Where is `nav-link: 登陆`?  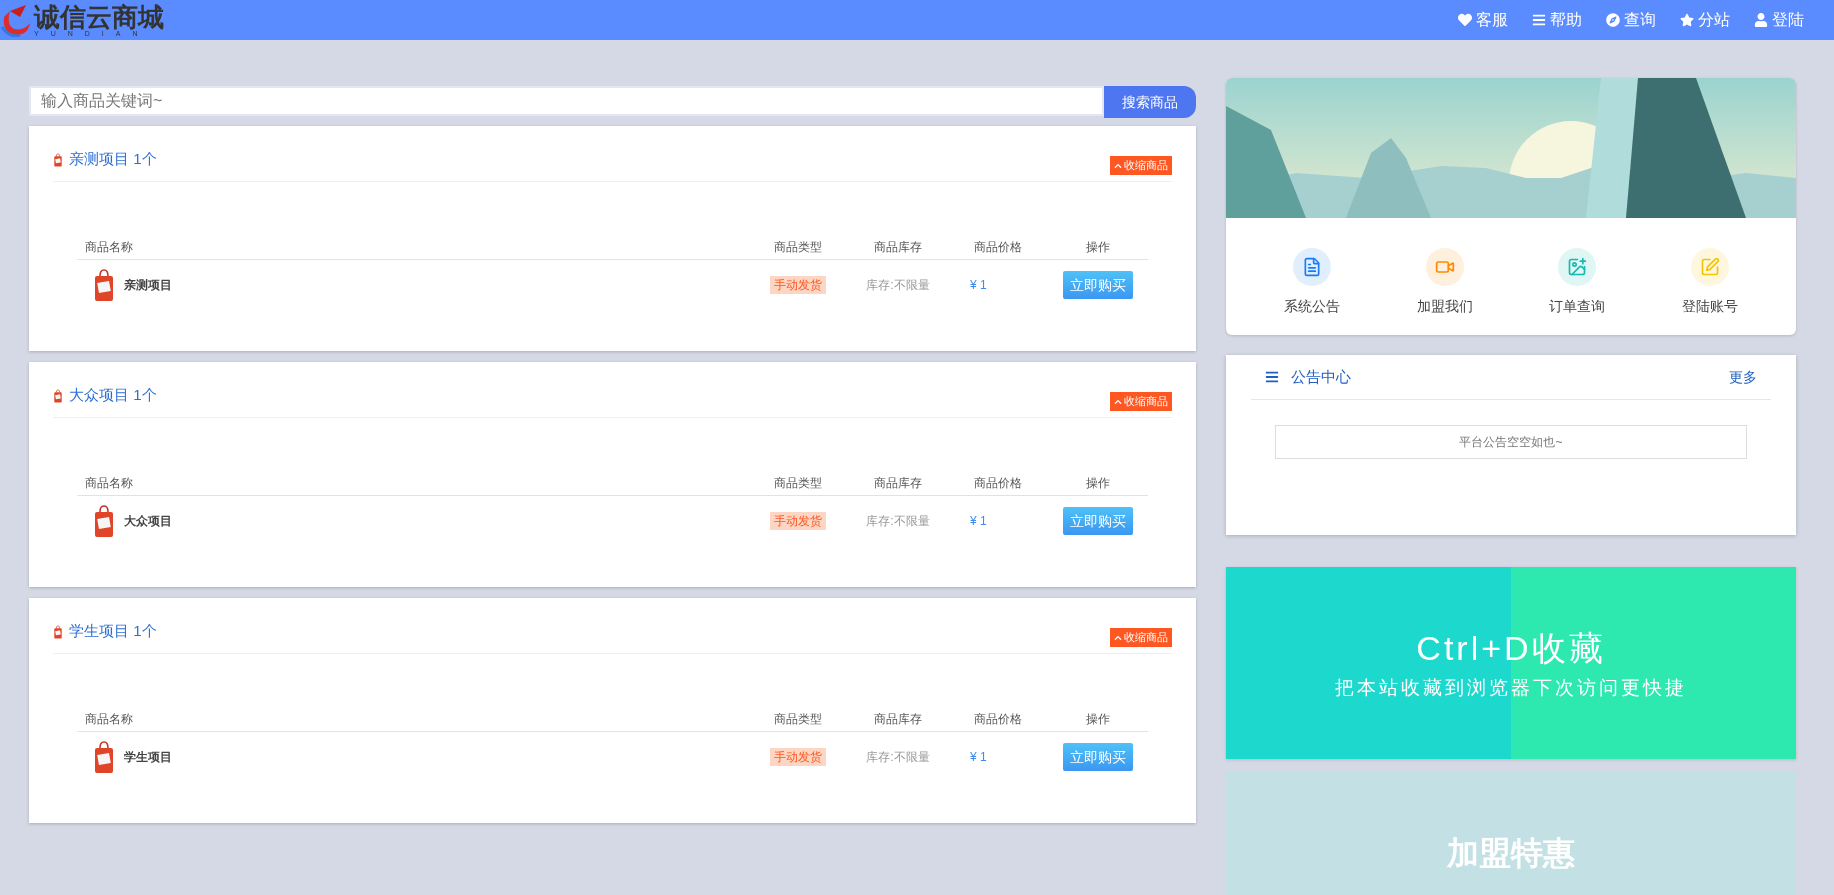 nav-link: 登陆 is located at coordinates (1779, 20).